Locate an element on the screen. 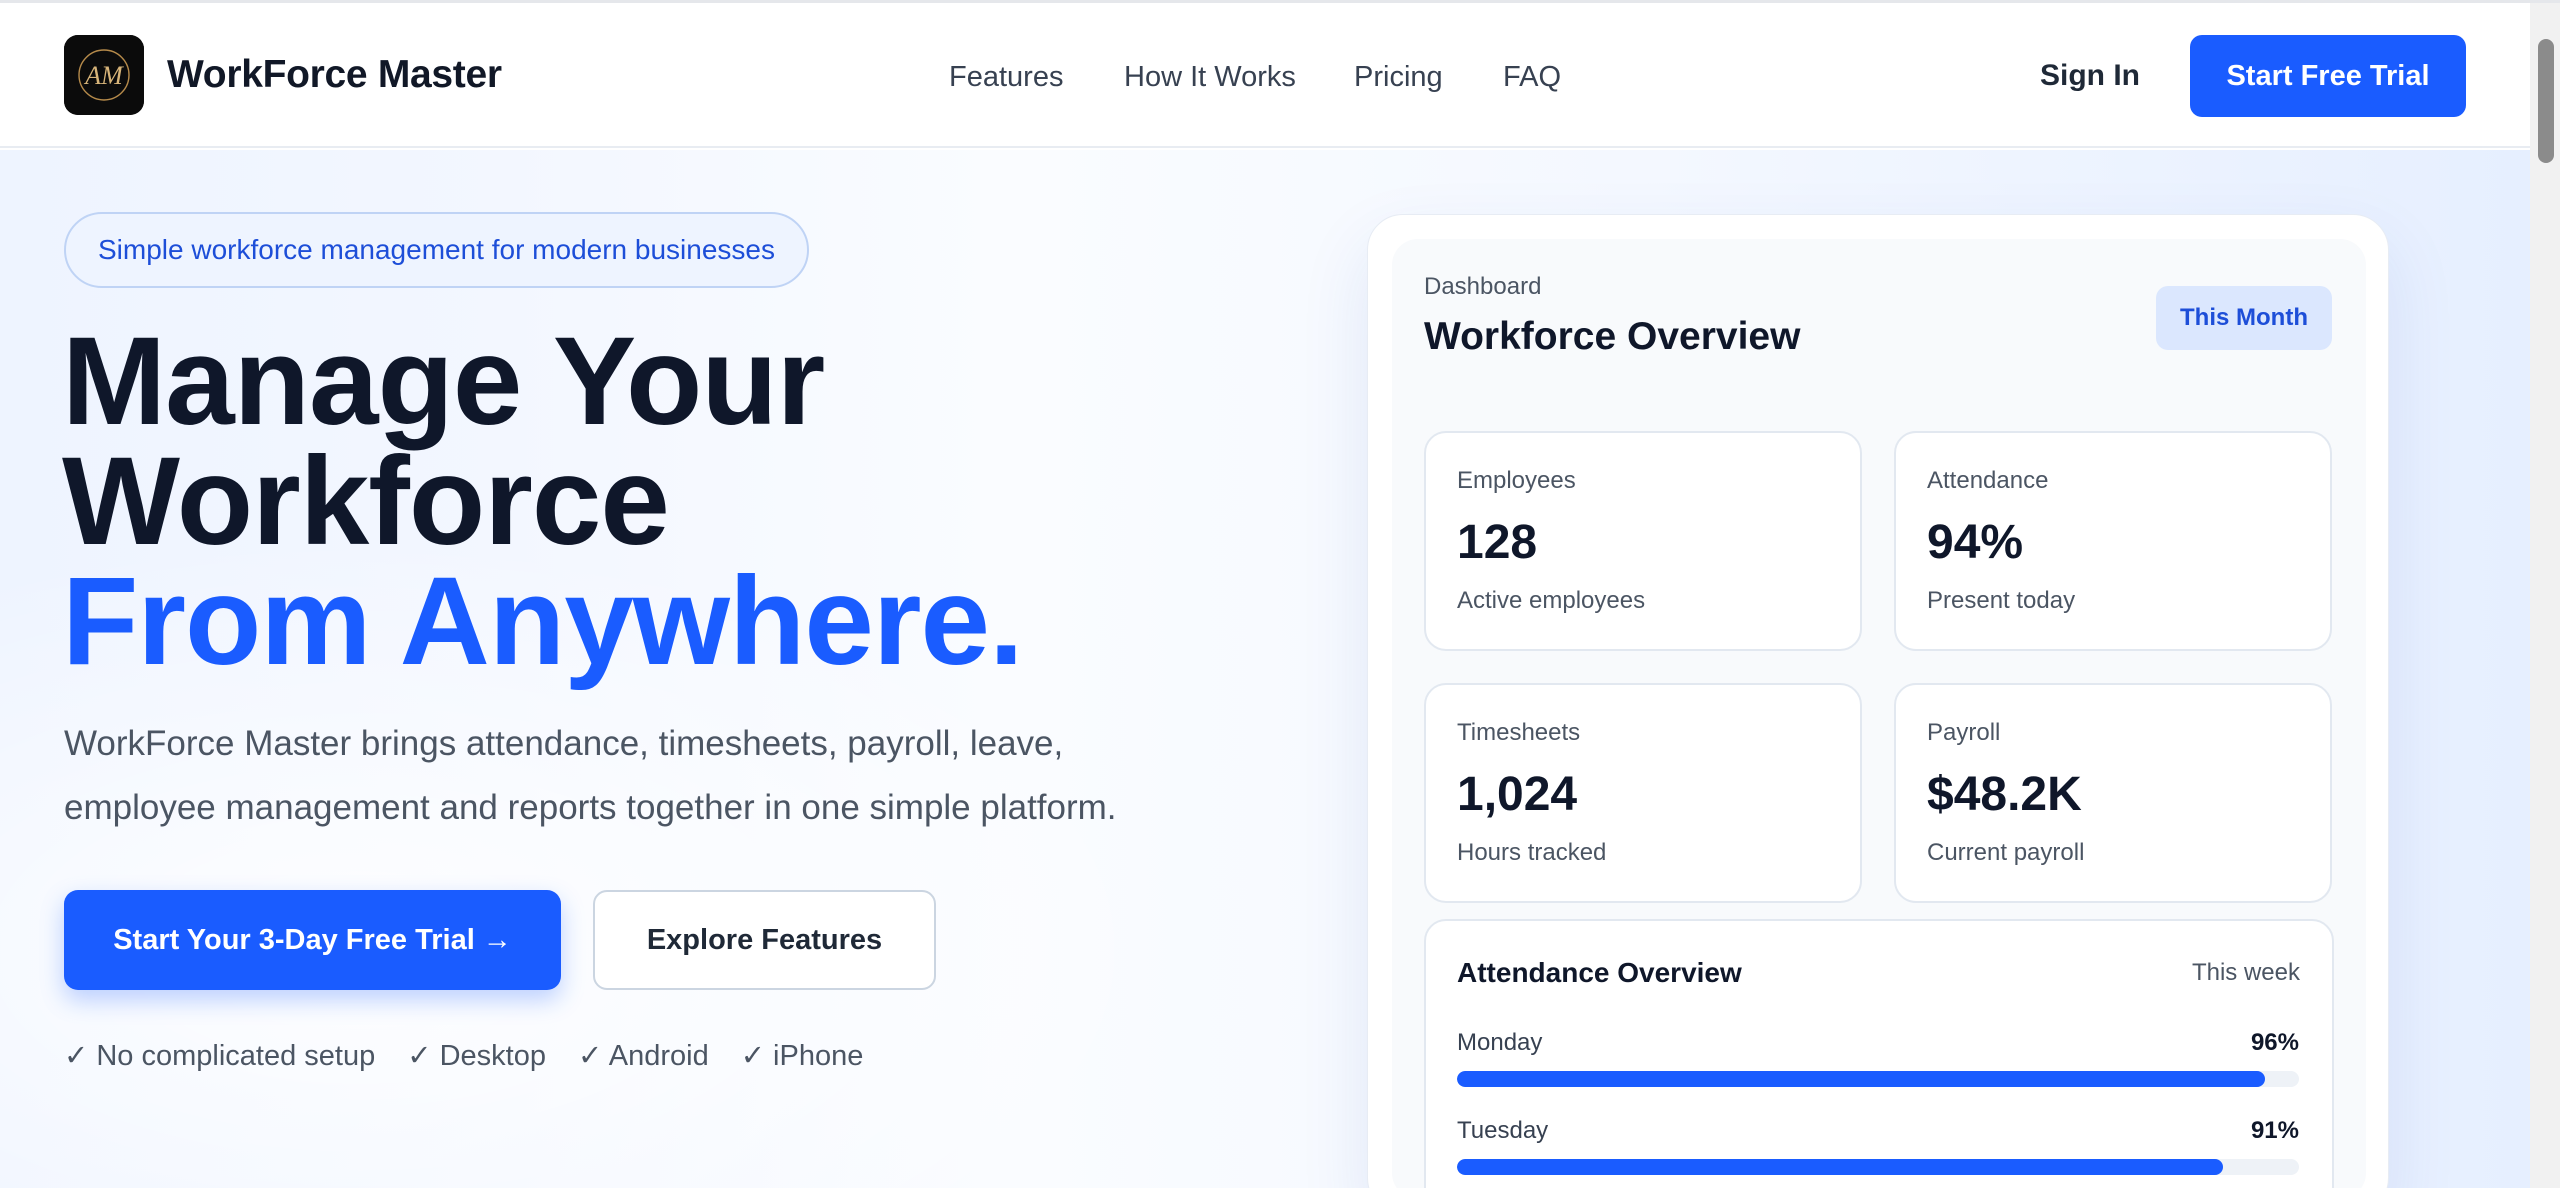 The width and height of the screenshot is (2560, 1188). stat-value: 128 is located at coordinates (1497, 542).